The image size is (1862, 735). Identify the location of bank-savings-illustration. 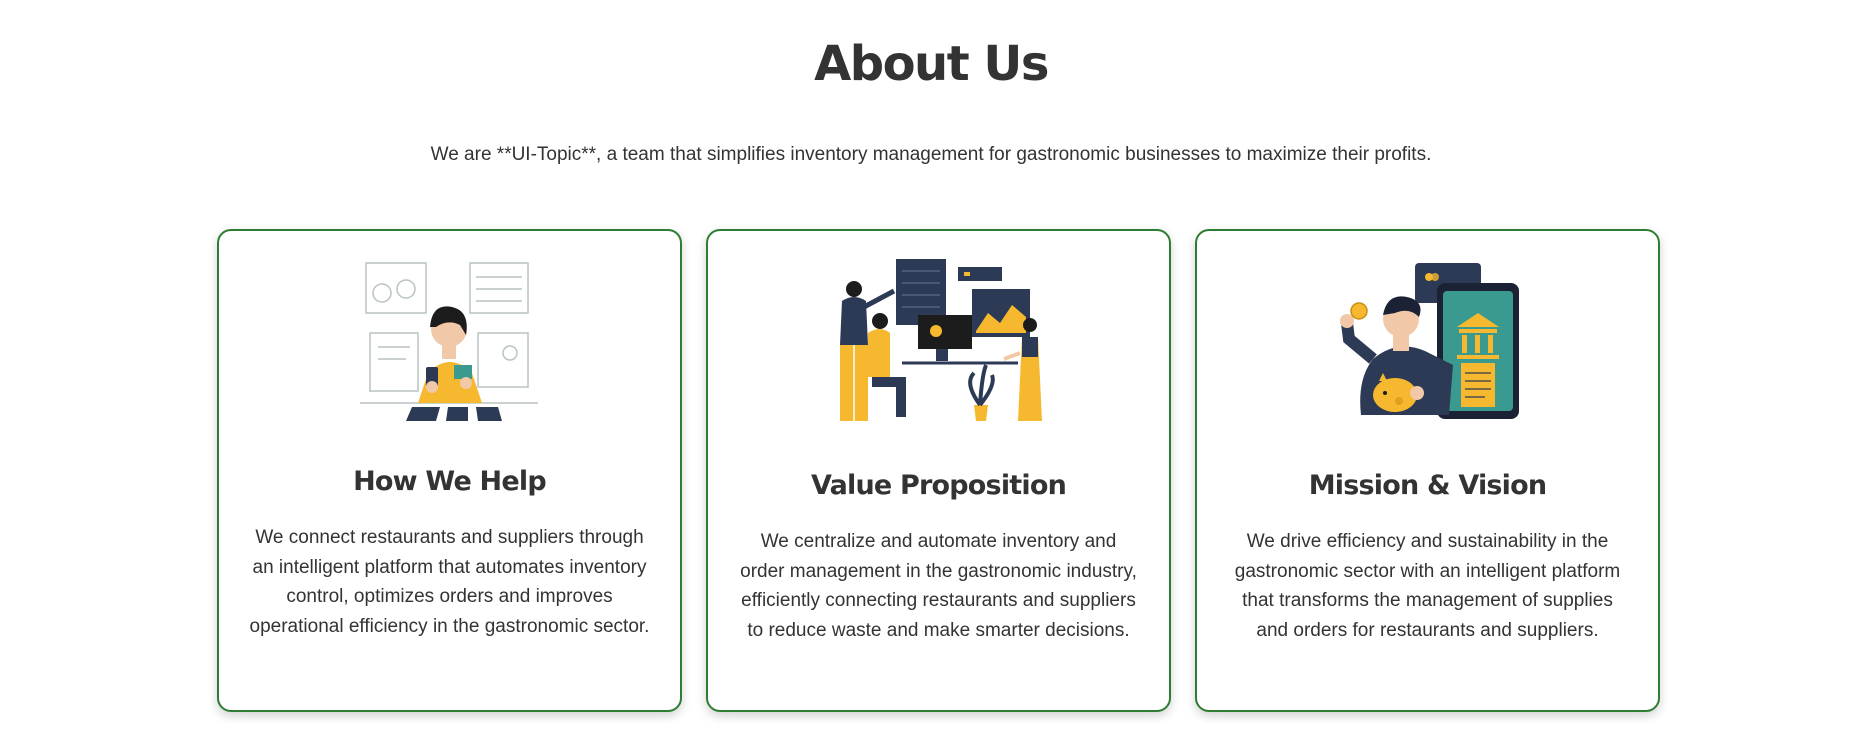
(1429, 341).